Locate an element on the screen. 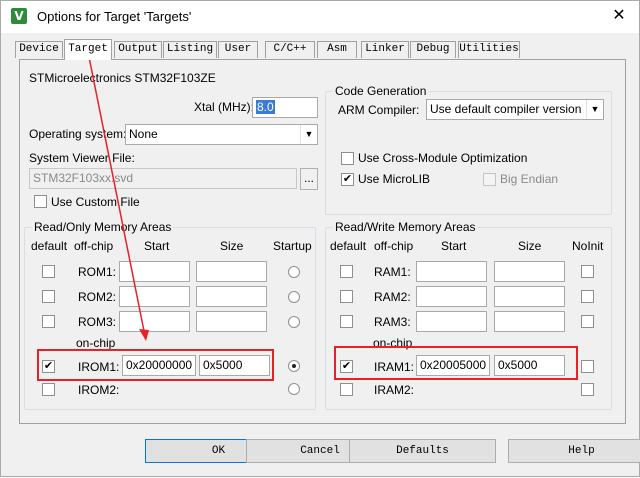 The width and height of the screenshot is (640, 478). rom1-start-input is located at coordinates (154, 271).